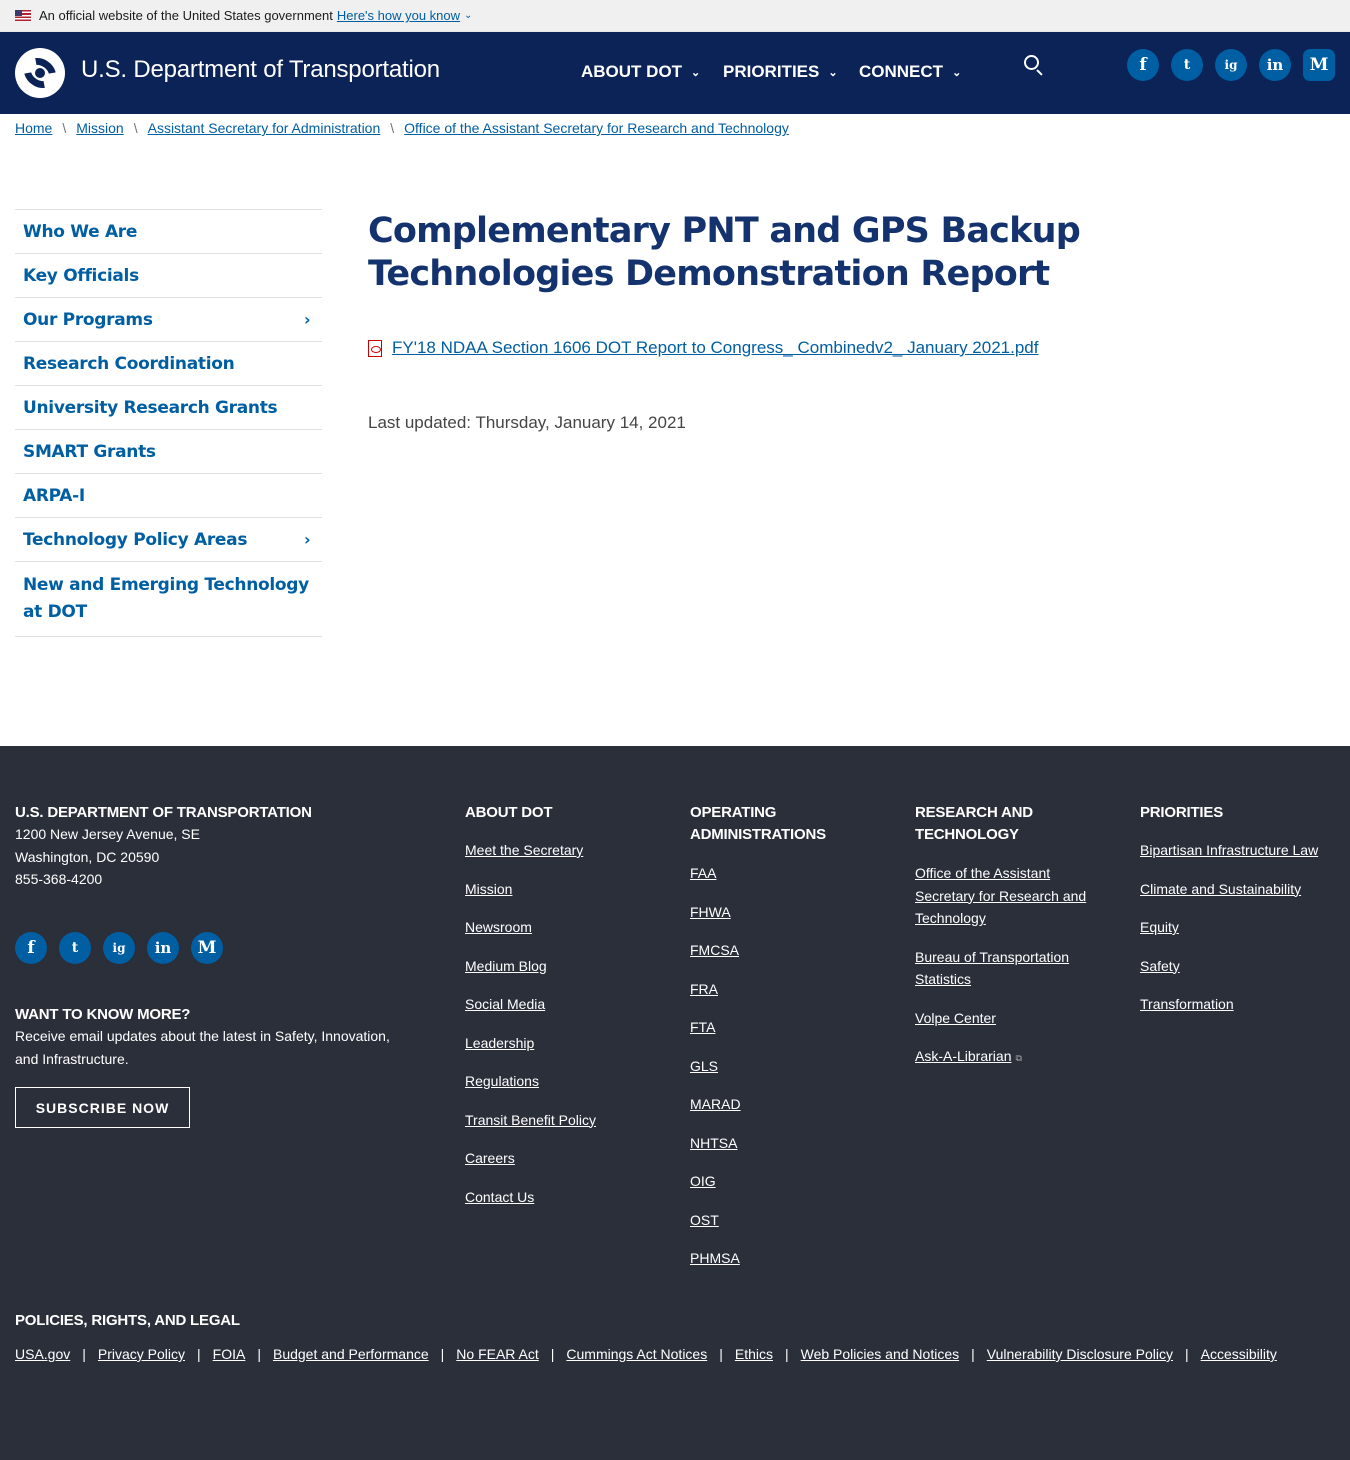 This screenshot has width=1350, height=1460. What do you see at coordinates (704, 1220) in the screenshot?
I see `footer-link: OST` at bounding box center [704, 1220].